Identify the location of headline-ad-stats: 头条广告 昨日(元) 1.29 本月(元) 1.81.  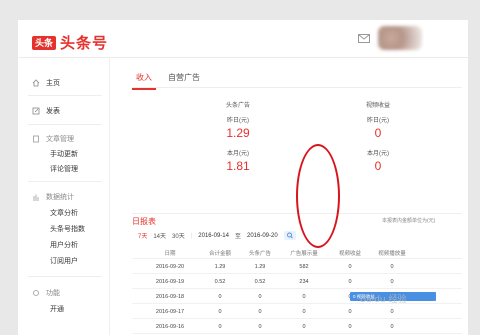
(238, 136).